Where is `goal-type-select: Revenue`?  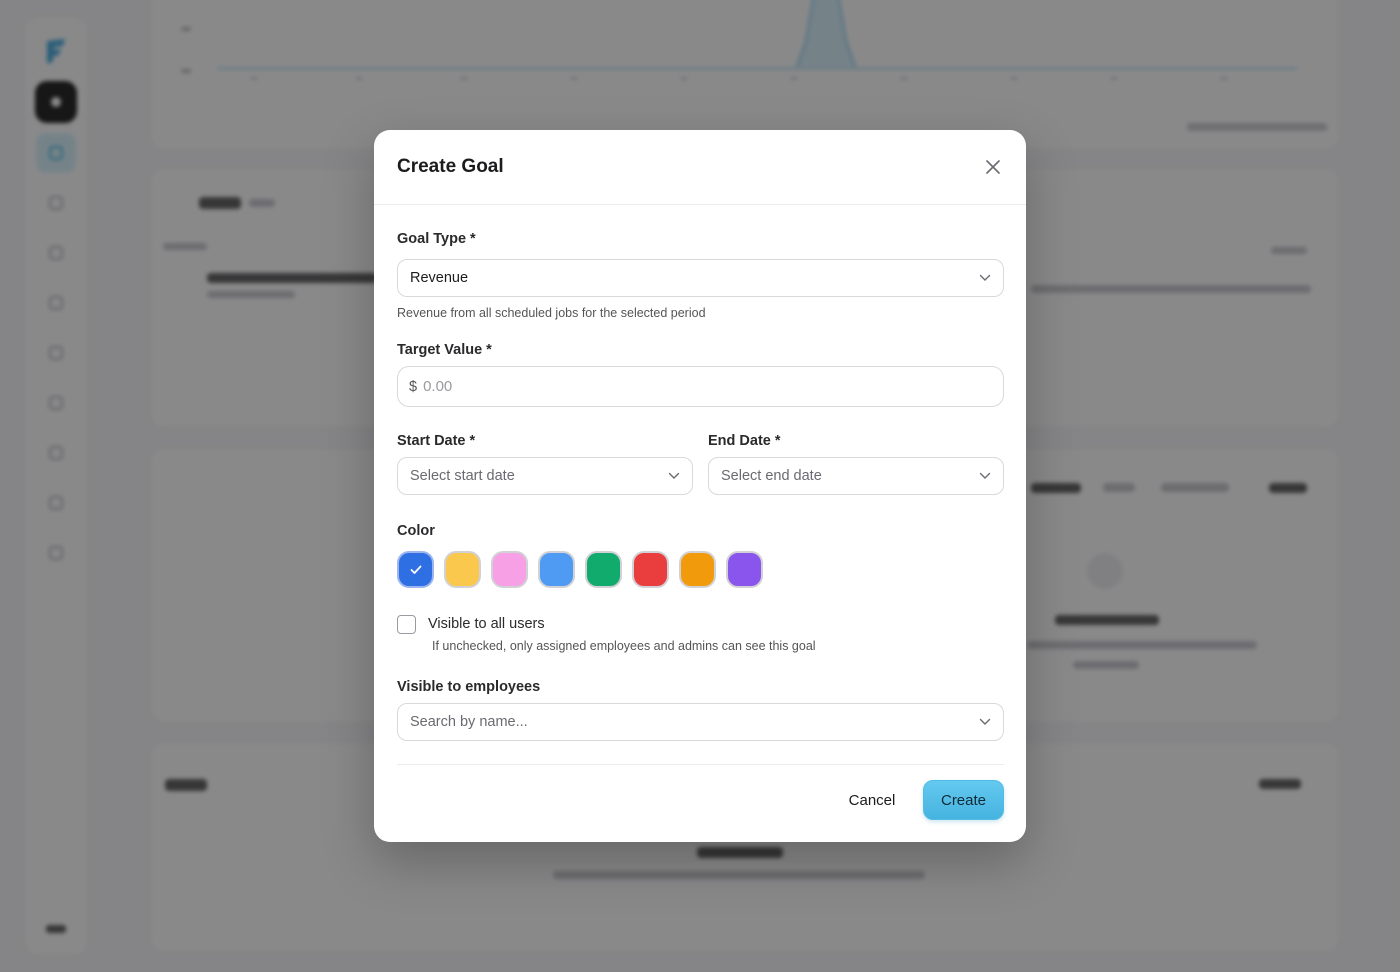
goal-type-select: Revenue is located at coordinates (700, 278).